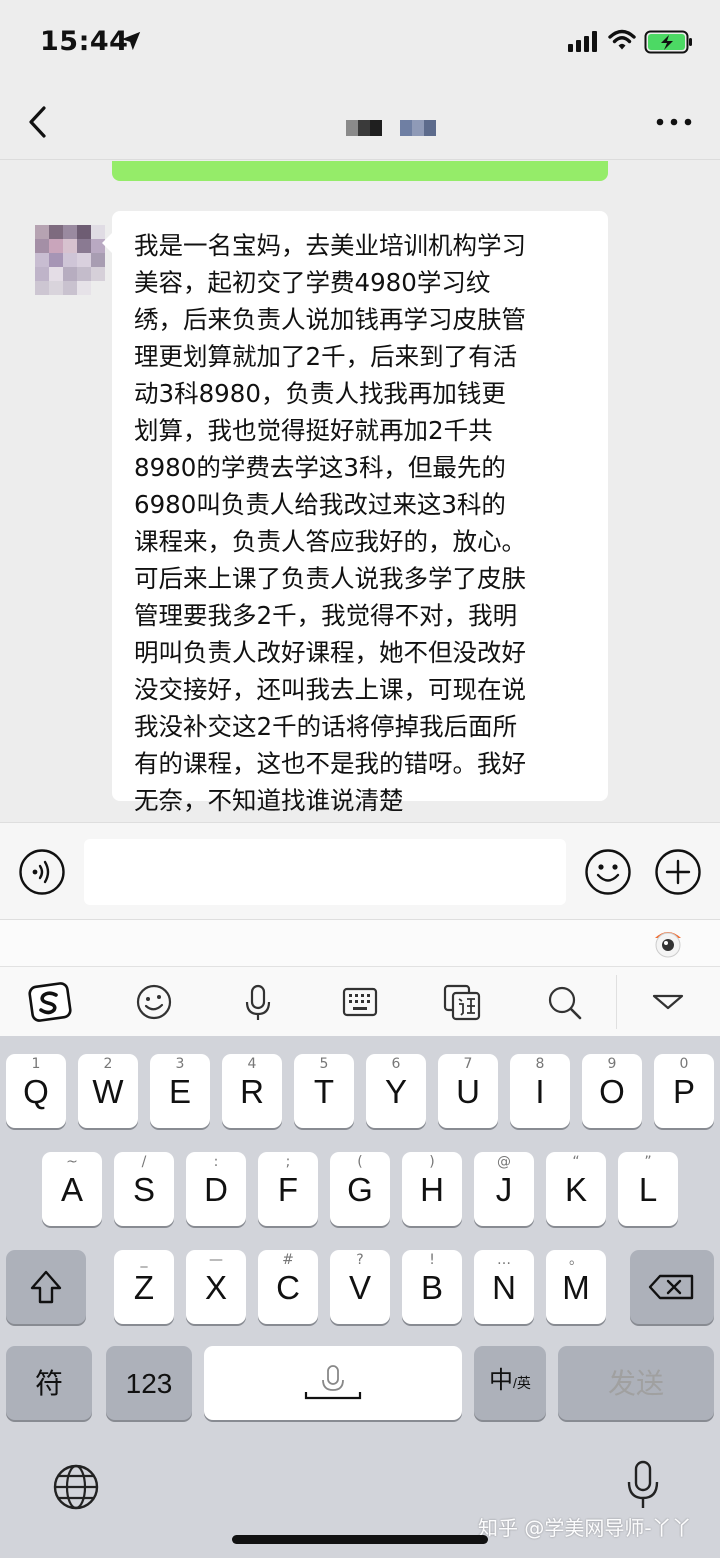  I want to click on key-u: 7U, so click(468, 1091).